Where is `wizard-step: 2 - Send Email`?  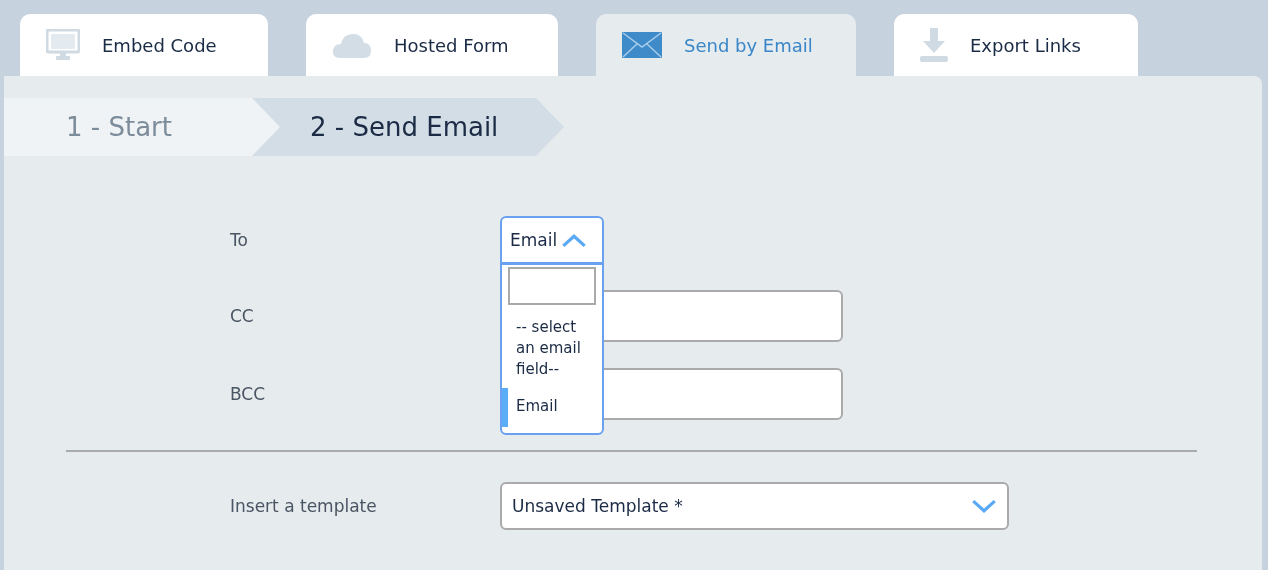 wizard-step: 2 - Send Email is located at coordinates (408, 127).